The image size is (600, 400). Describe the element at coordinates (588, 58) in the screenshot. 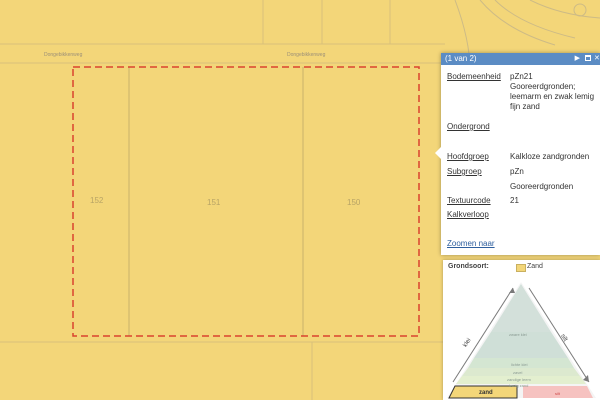

I see `maximize-icon` at that location.